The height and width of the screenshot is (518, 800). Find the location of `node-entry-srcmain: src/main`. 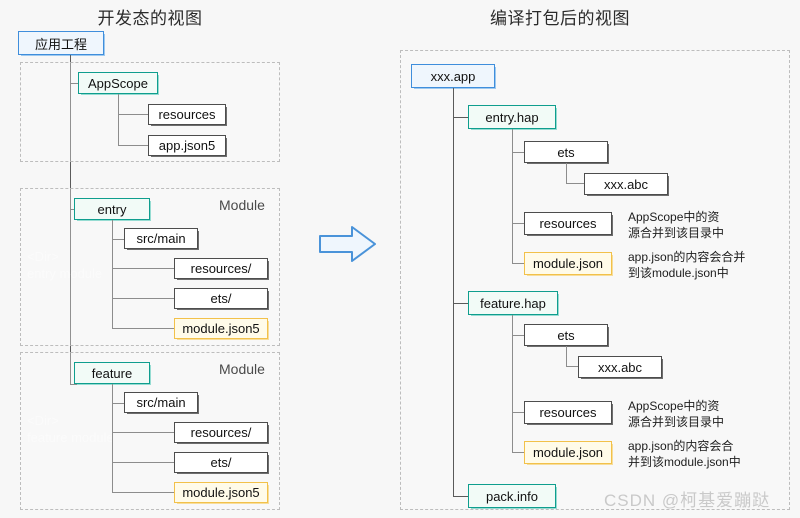

node-entry-srcmain: src/main is located at coordinates (161, 238).